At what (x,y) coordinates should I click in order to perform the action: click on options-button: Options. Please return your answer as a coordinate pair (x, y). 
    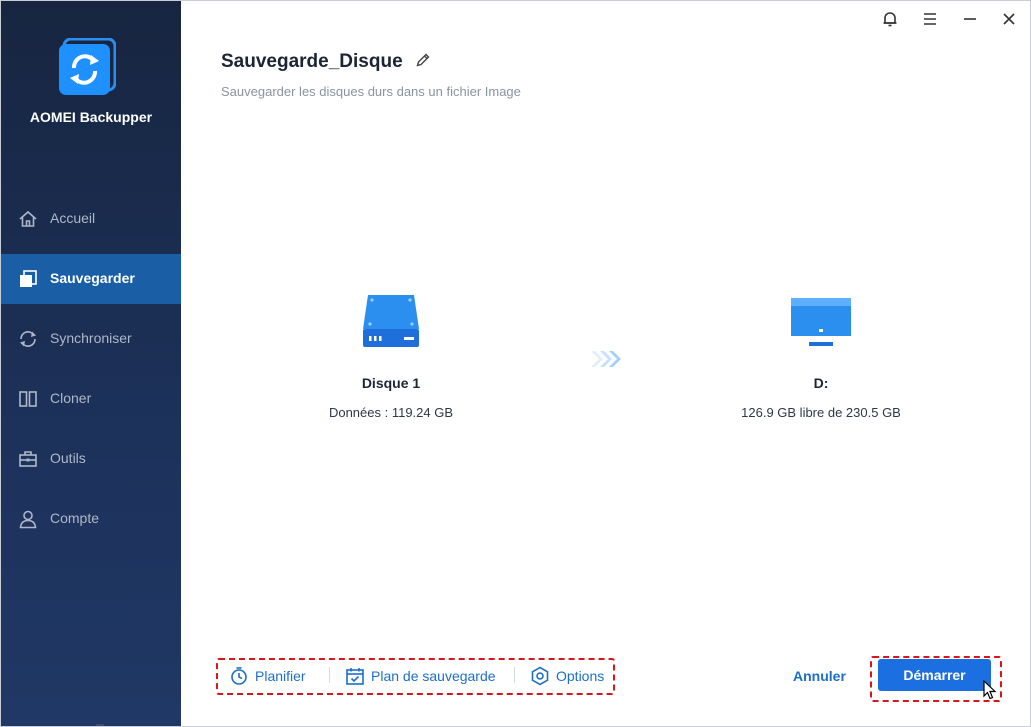
    Looking at the image, I should click on (567, 676).